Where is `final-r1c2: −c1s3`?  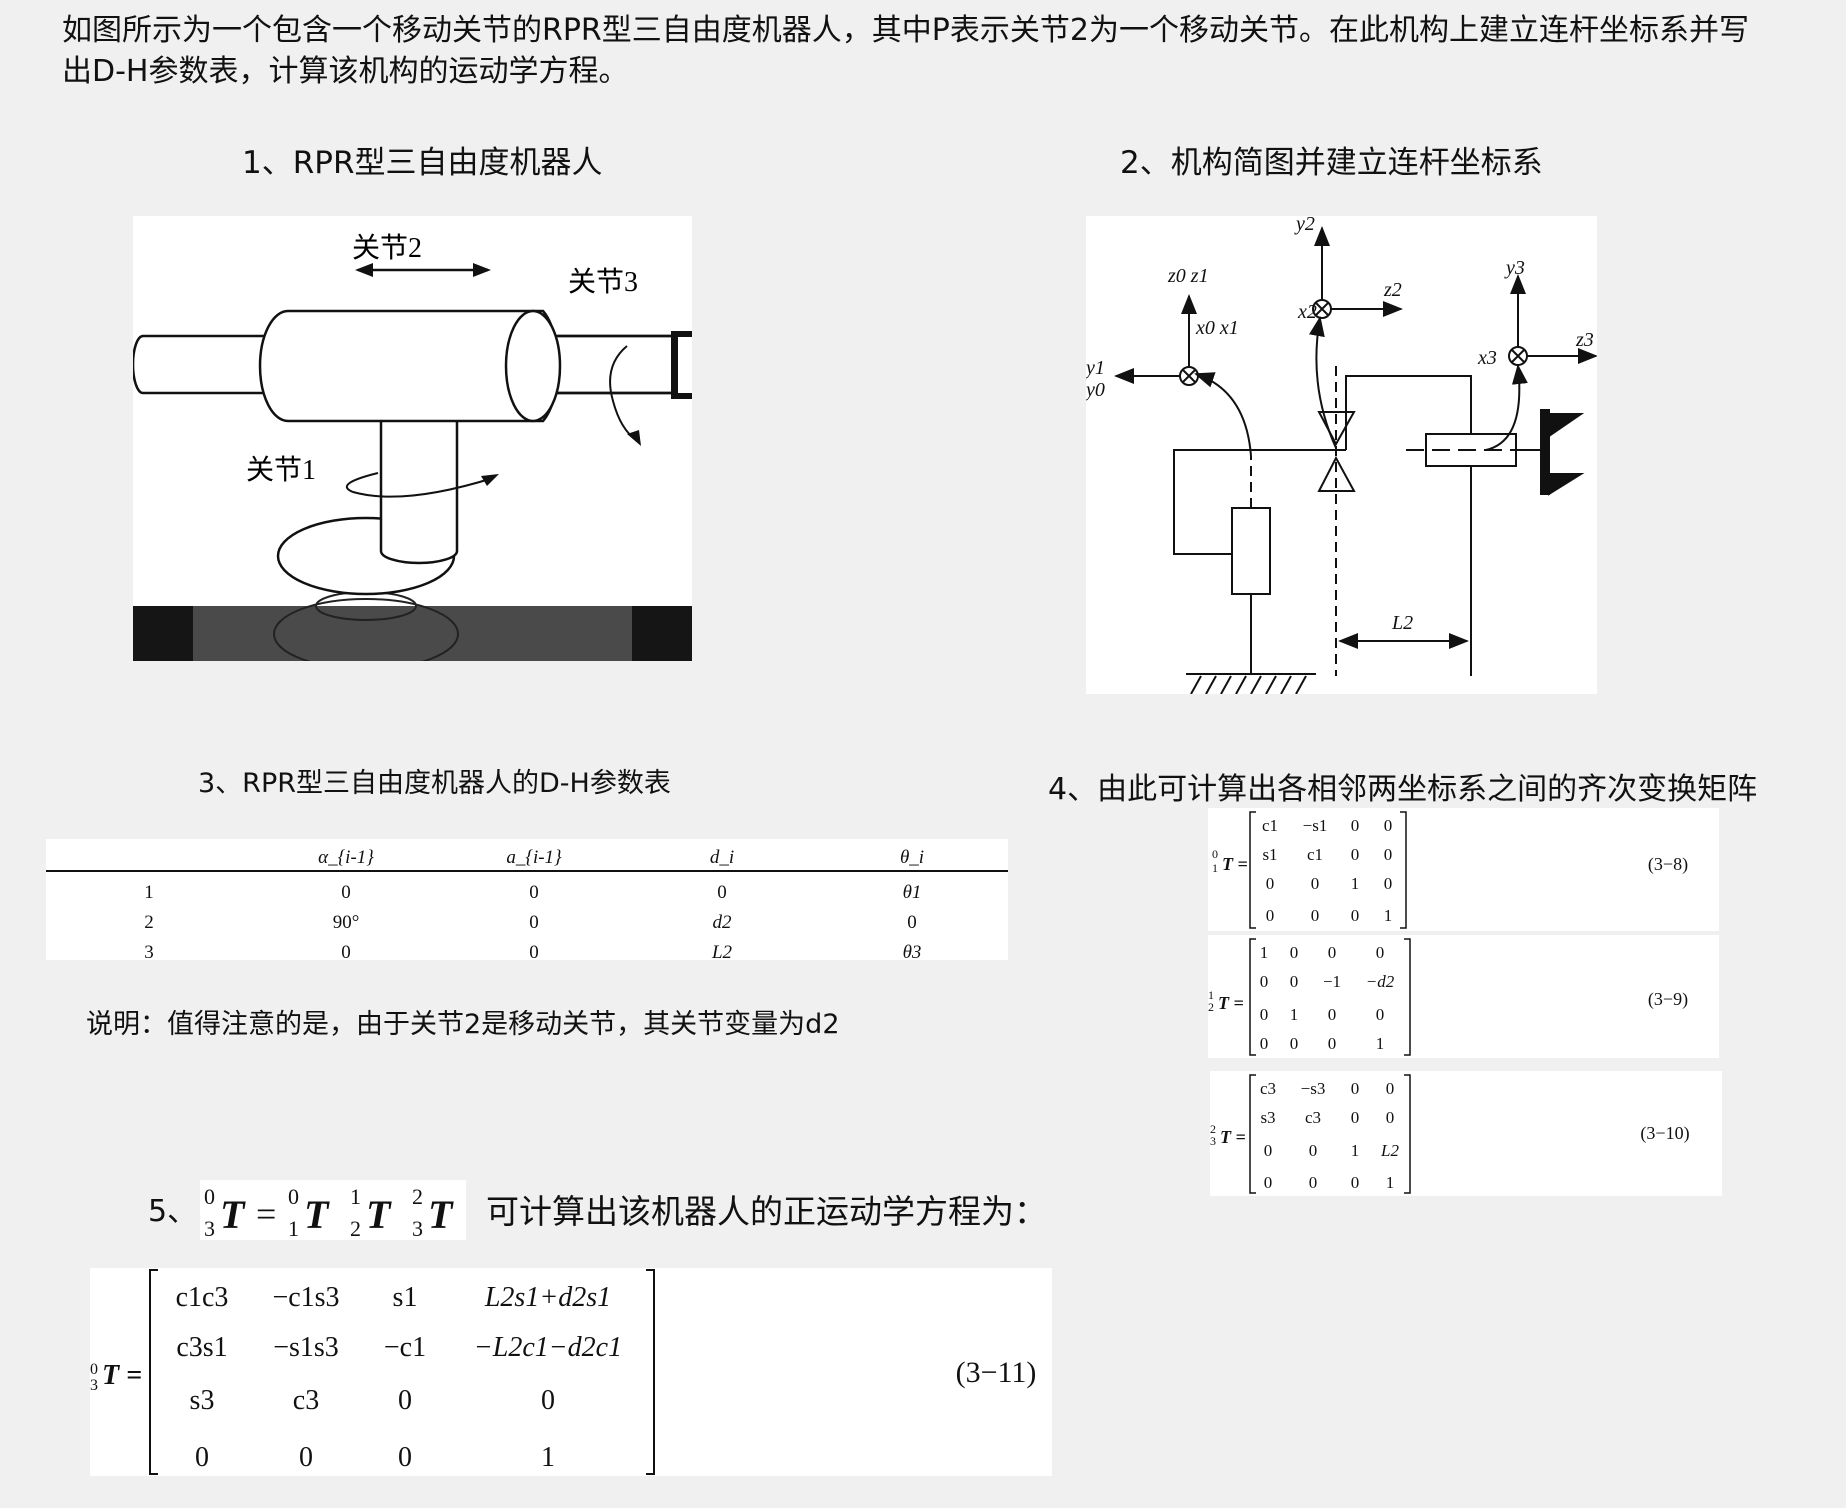 final-r1c2: −c1s3 is located at coordinates (305, 1297).